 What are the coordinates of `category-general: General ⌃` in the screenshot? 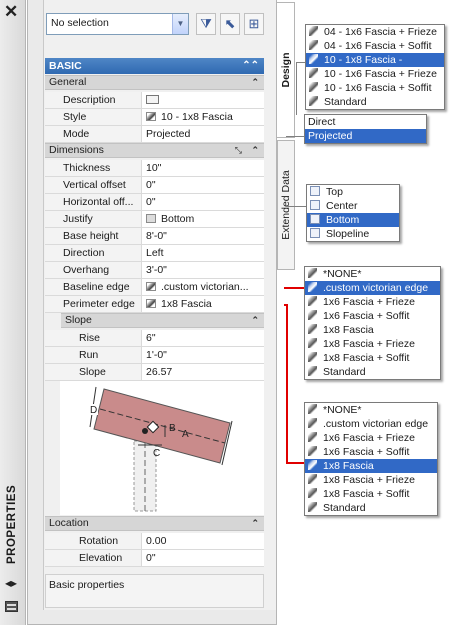 It's located at (154, 82).